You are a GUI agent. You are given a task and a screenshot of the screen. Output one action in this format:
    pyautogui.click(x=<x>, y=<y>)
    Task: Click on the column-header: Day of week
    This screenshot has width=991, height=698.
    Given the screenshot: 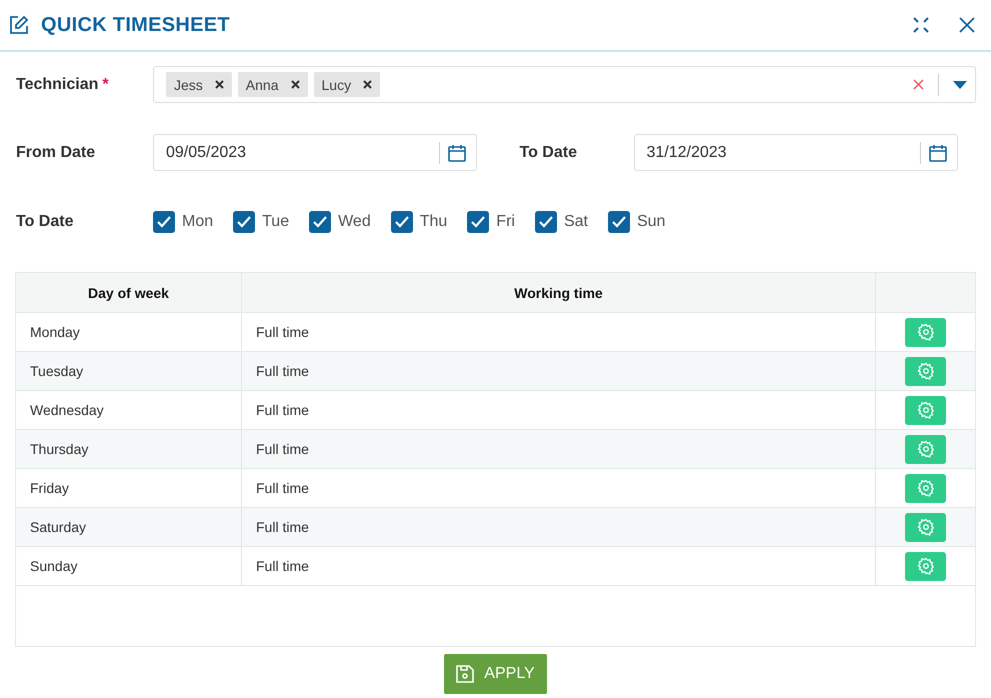 What is the action you would take?
    pyautogui.click(x=129, y=292)
    